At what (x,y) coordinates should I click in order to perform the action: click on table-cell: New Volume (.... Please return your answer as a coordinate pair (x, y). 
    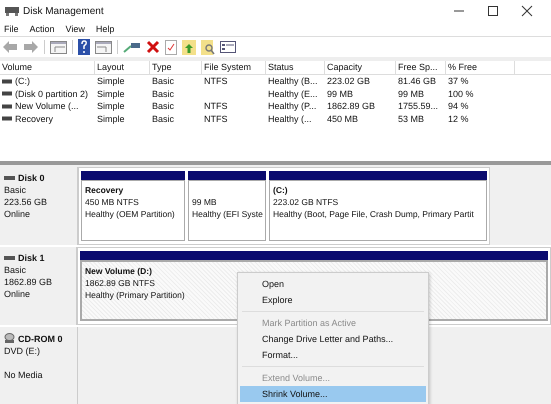
    Looking at the image, I should click on (47, 106).